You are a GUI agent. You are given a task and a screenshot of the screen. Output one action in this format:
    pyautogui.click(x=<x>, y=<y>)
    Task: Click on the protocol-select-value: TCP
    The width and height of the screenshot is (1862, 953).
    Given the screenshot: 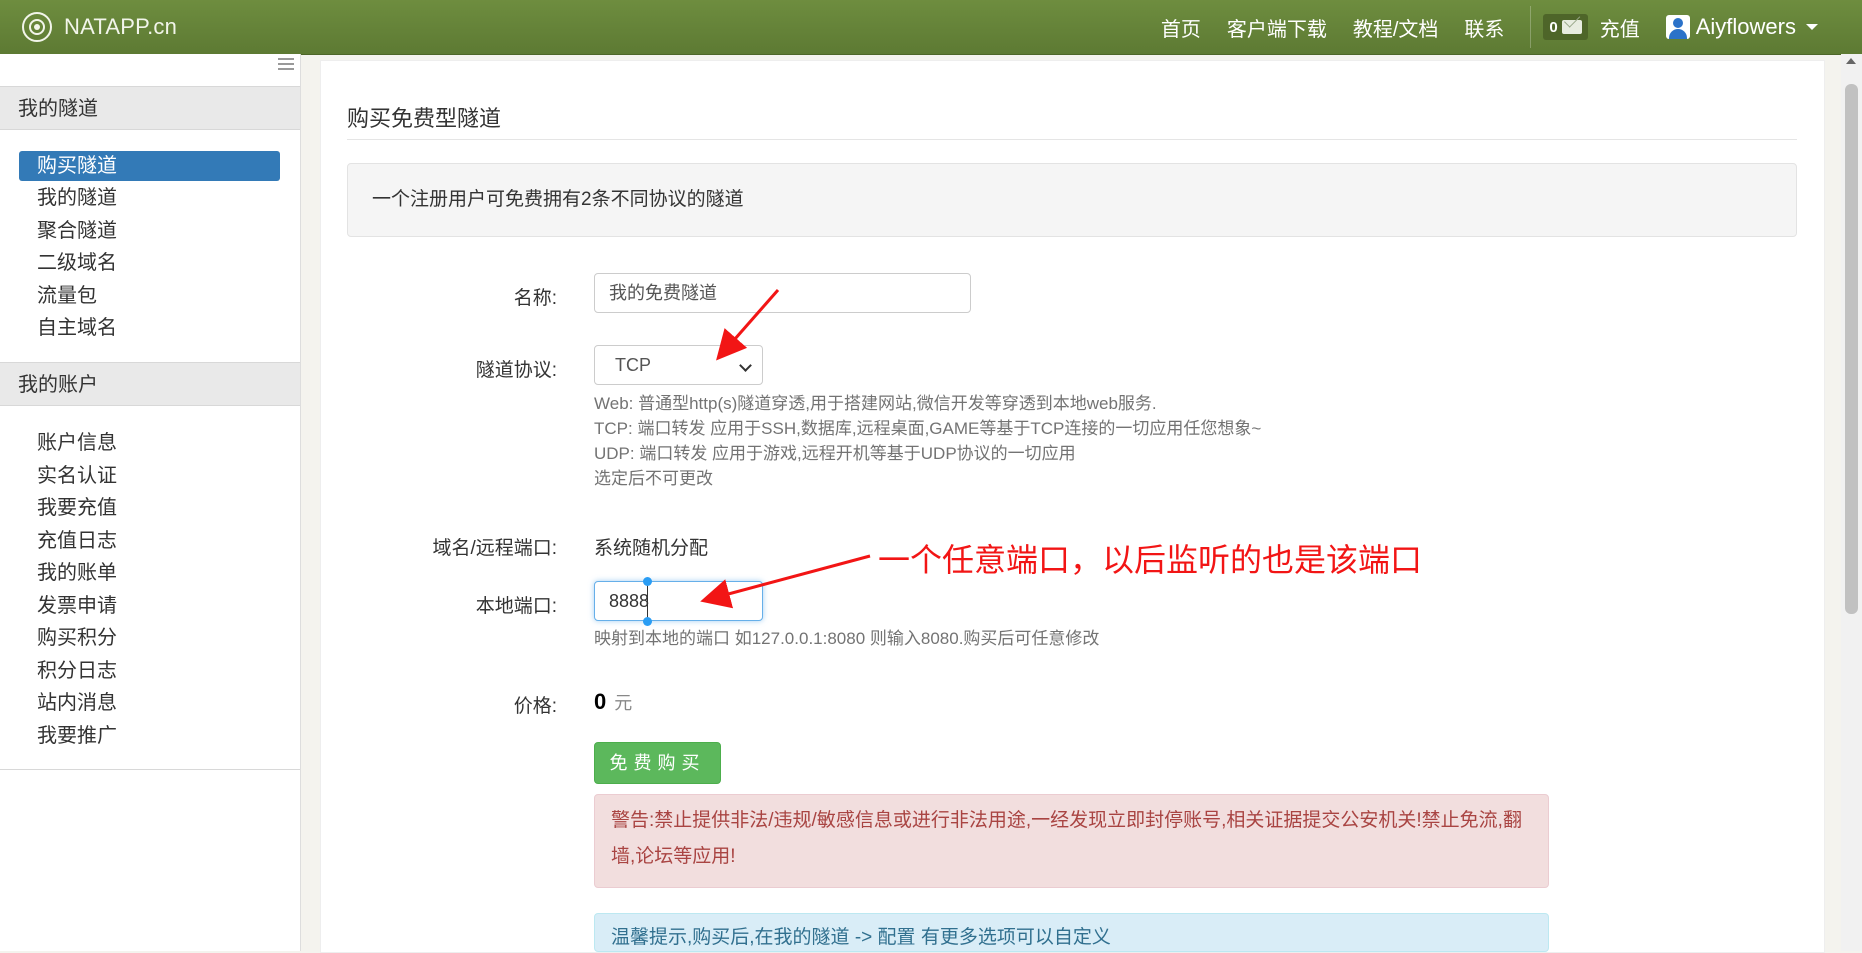 What is the action you would take?
    pyautogui.click(x=633, y=365)
    